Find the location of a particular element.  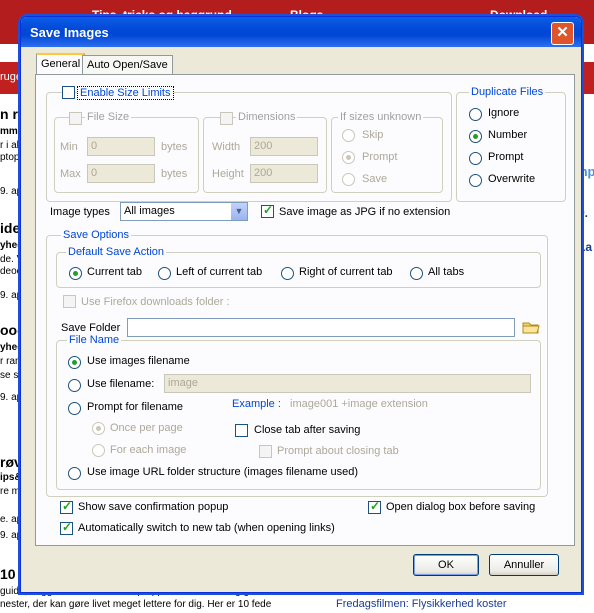

file-name-legend: File Name is located at coordinates (94, 340).